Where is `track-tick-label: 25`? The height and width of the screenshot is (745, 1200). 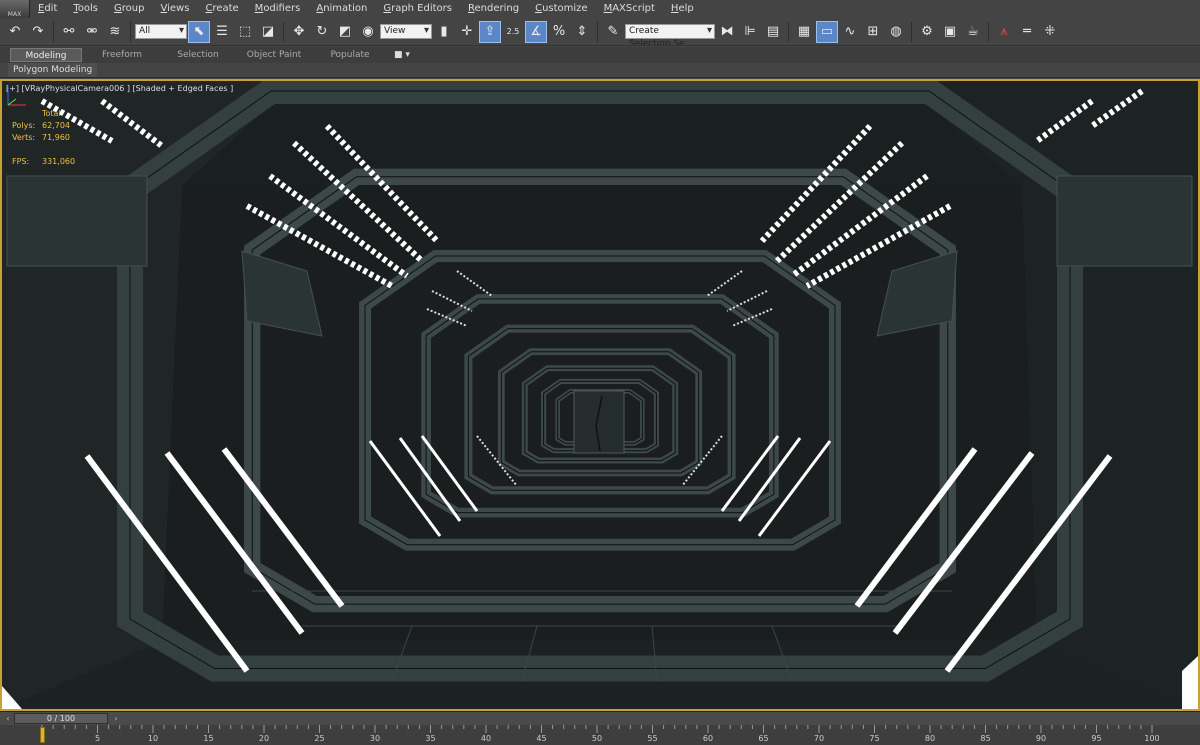
track-tick-label: 25 is located at coordinates (319, 738).